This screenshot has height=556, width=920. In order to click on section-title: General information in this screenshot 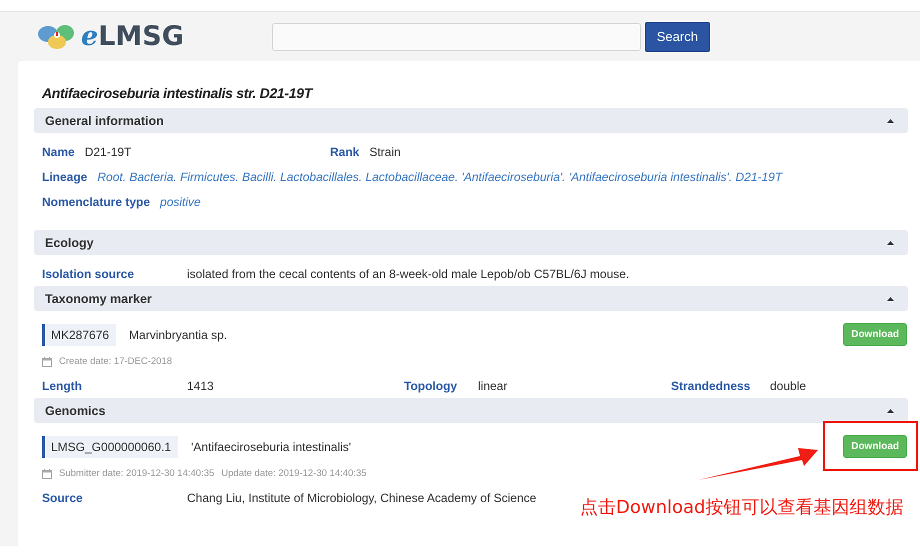, I will do `click(104, 121)`.